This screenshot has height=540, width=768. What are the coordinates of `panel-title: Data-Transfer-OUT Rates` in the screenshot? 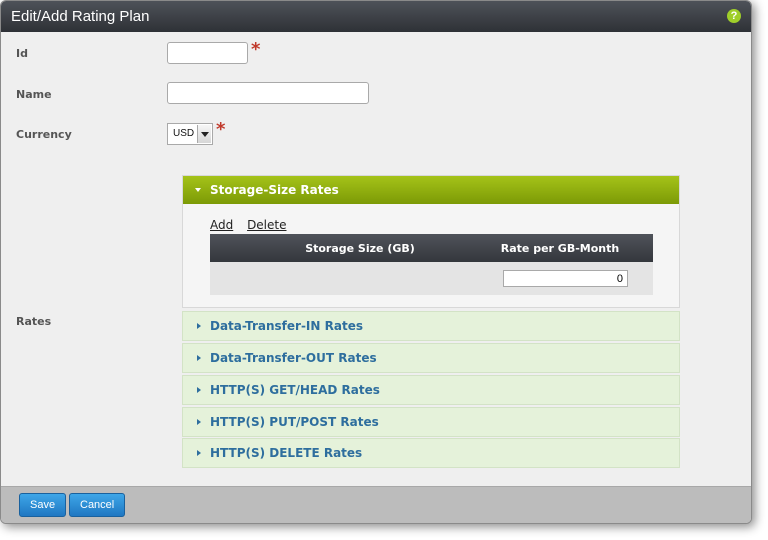 It's located at (293, 358).